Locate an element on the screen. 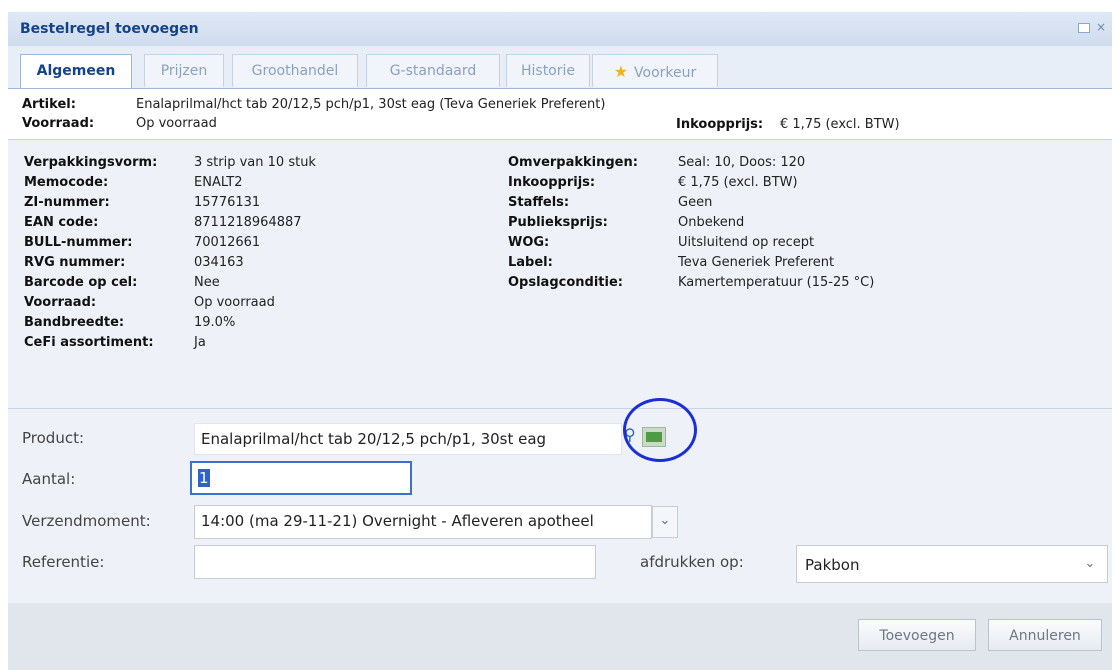  afdrukken-label: afdrukken op: is located at coordinates (692, 562).